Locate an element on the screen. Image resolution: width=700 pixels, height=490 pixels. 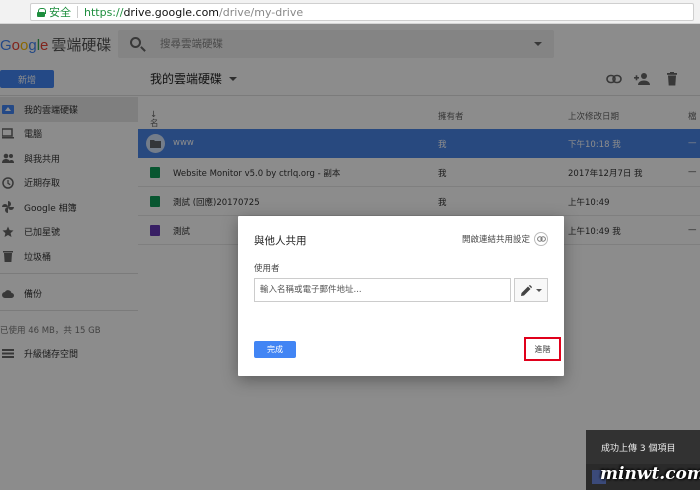
lock-icon is located at coordinates (41, 12).